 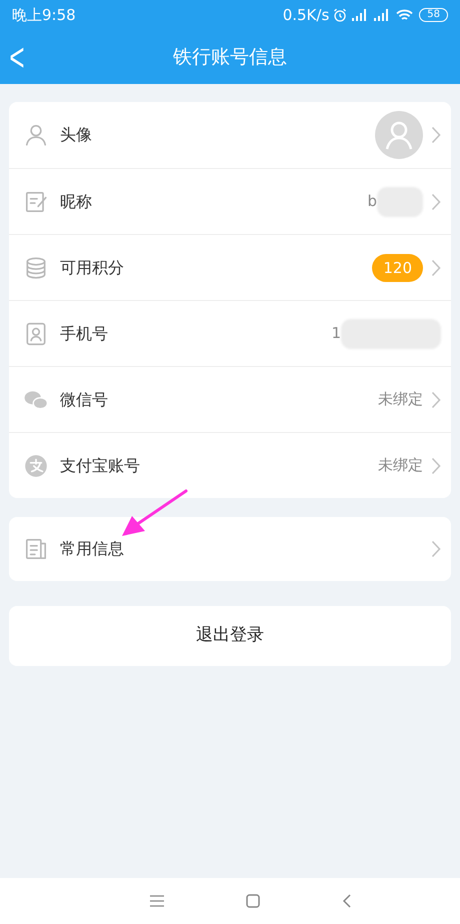 What do you see at coordinates (433, 15) in the screenshot?
I see `battery-indicator: 58` at bounding box center [433, 15].